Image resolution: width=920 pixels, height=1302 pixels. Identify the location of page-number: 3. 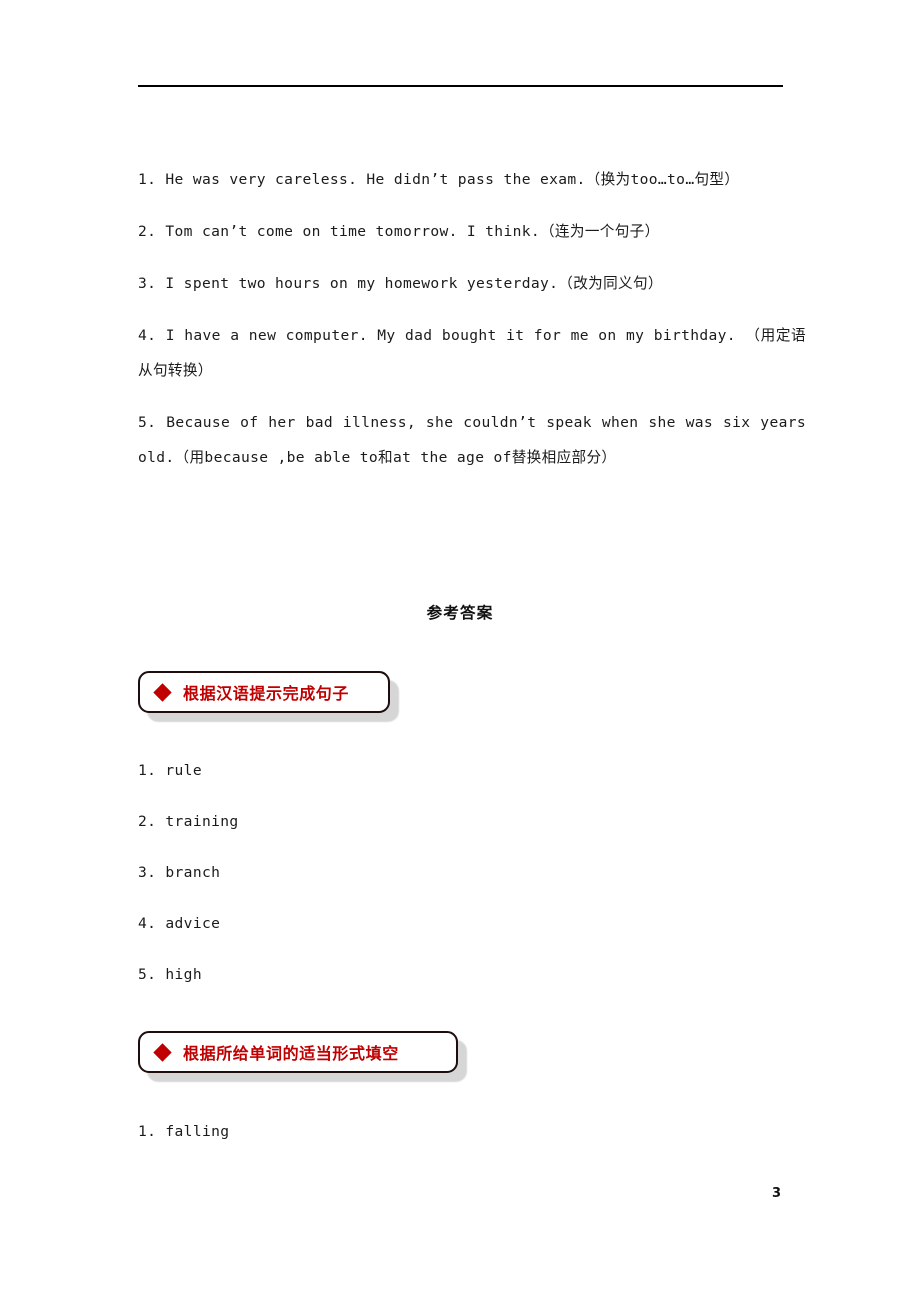
(776, 1193).